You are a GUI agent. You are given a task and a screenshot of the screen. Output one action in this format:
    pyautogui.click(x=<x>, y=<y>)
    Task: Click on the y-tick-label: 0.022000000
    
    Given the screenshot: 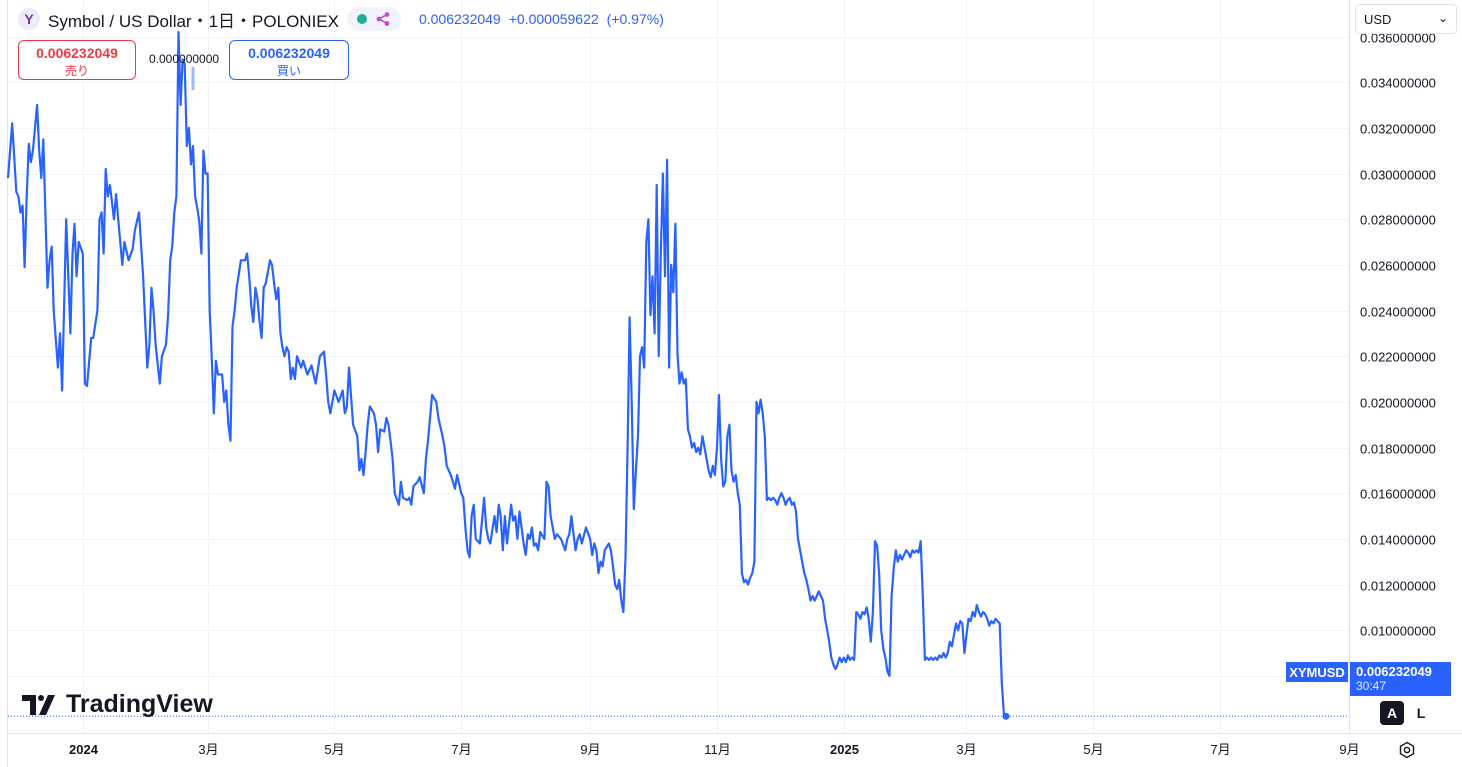 What is the action you would take?
    pyautogui.click(x=1398, y=357)
    